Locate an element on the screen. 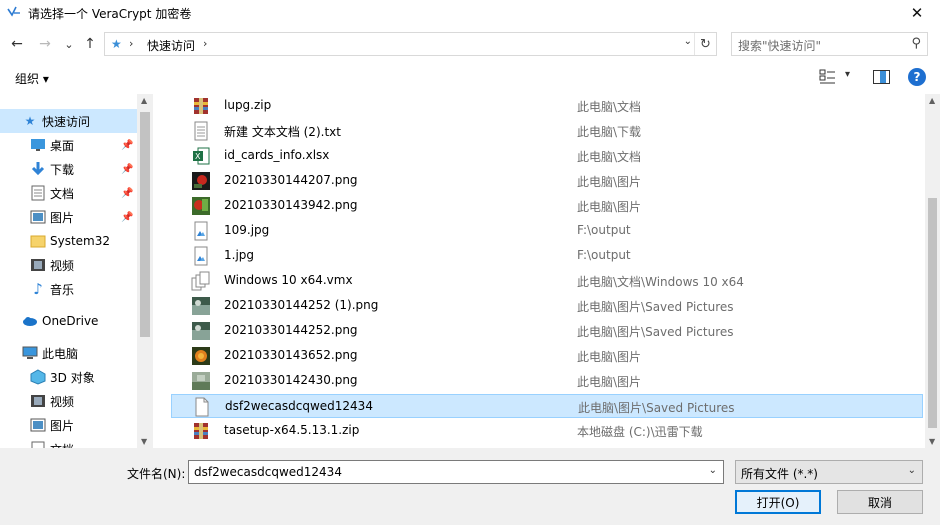  search-input: 搜索"快速访问" ⚲ is located at coordinates (829, 44).